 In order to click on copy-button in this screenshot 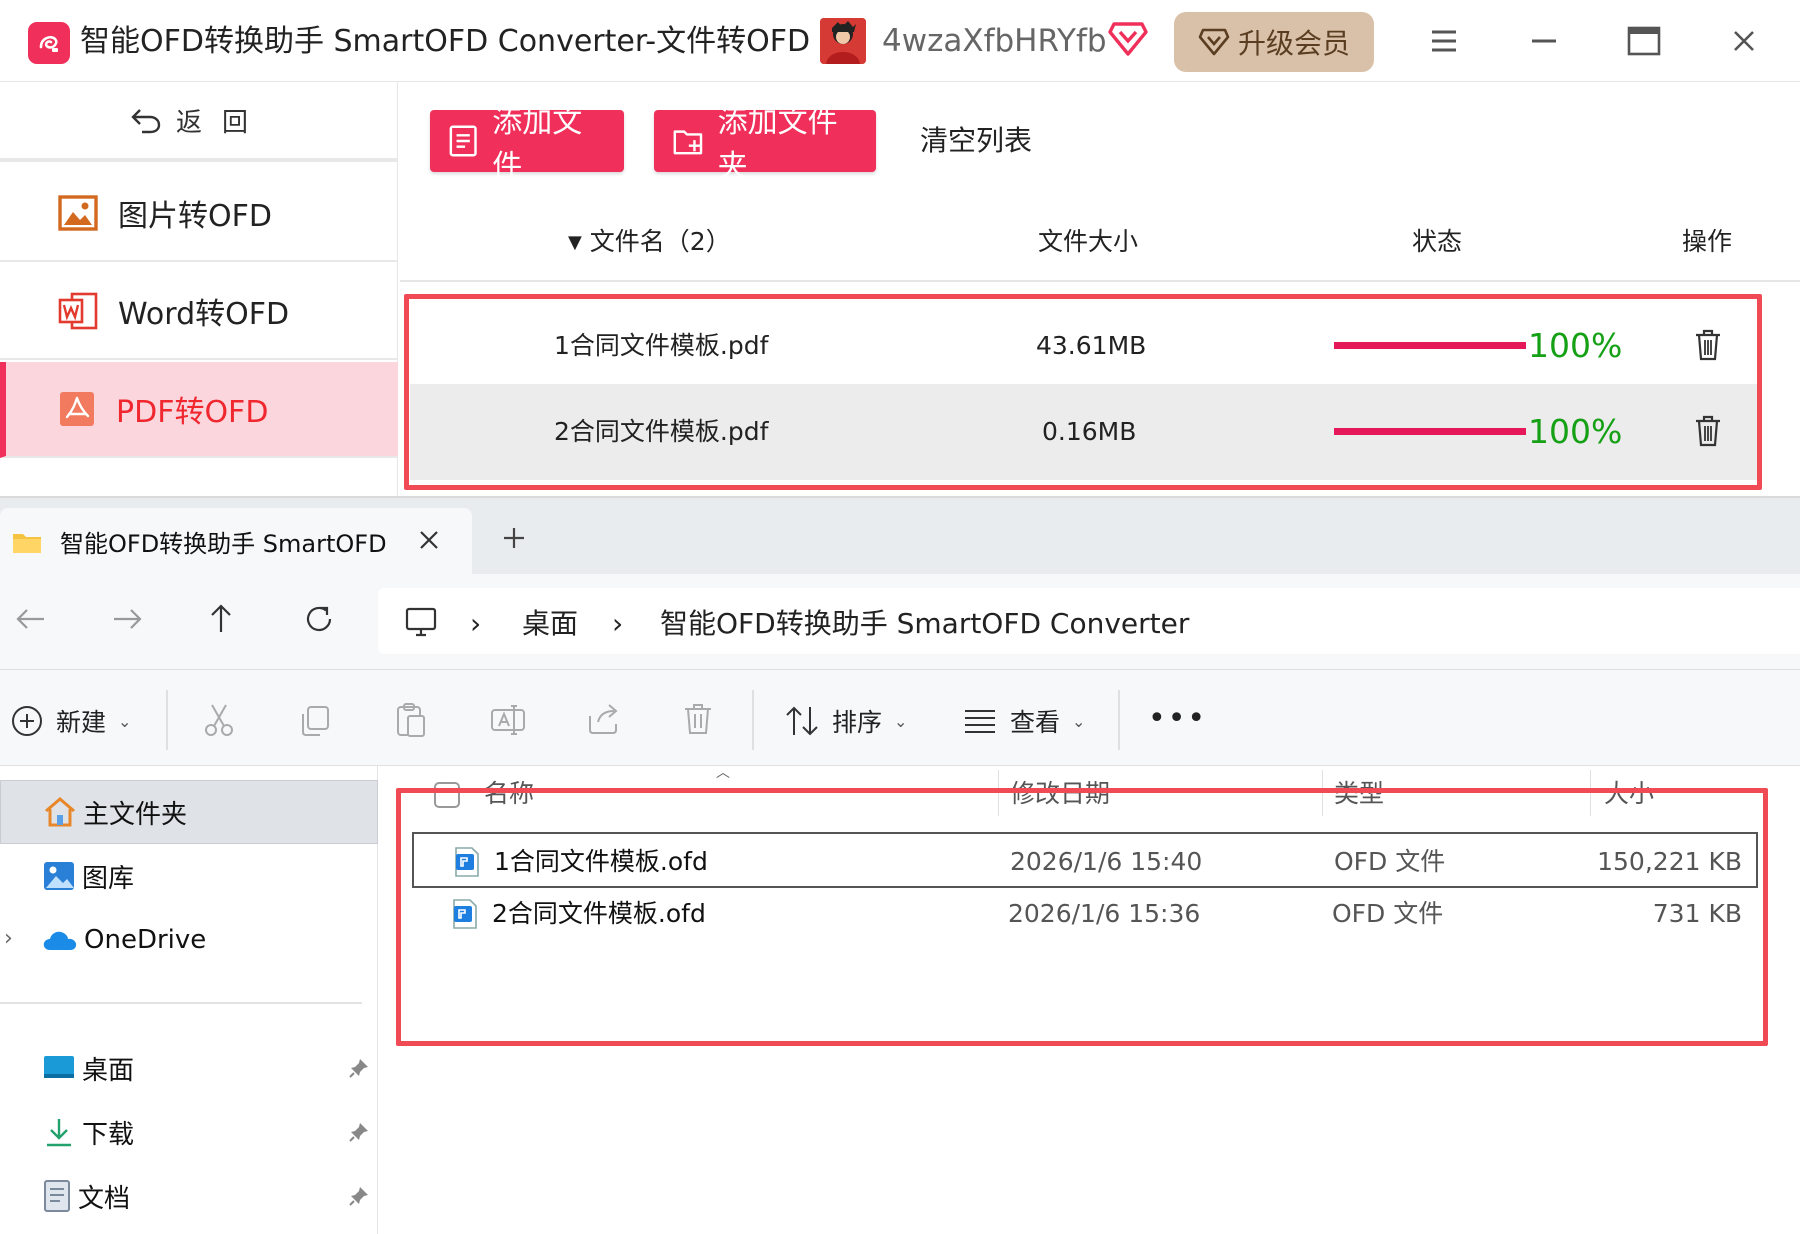, I will do `click(315, 721)`.